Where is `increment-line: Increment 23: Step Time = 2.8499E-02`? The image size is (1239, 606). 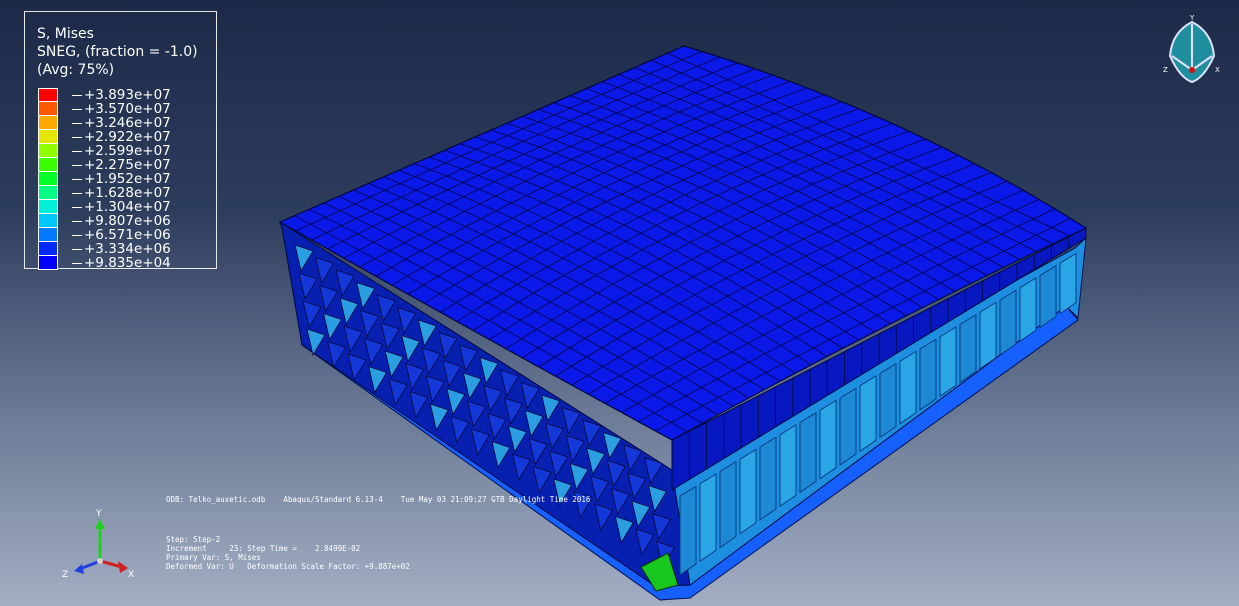
increment-line: Increment 23: Step Time = 2.8499E-02 is located at coordinates (263, 548).